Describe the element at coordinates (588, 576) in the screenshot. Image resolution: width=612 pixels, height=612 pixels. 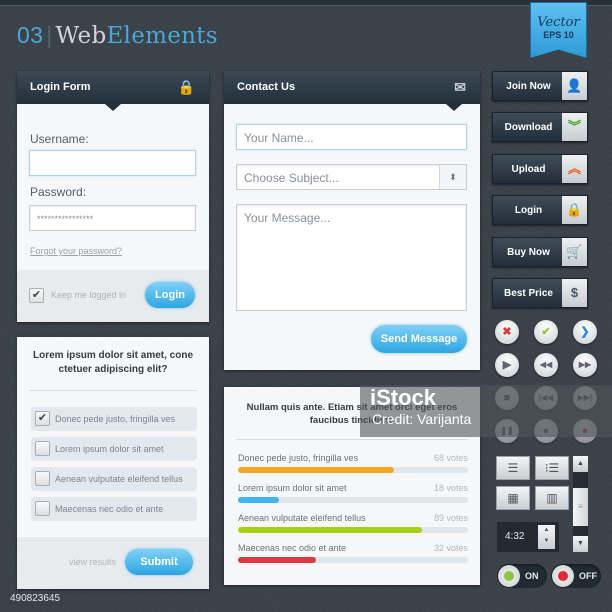
I see `toggle-label: OFF` at that location.